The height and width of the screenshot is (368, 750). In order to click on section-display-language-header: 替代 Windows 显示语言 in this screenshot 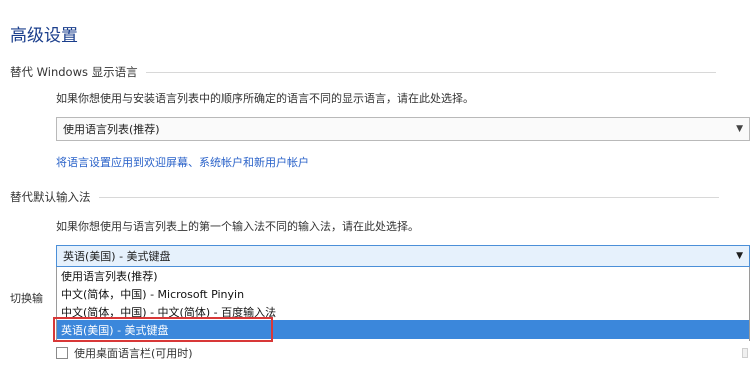, I will do `click(363, 72)`.